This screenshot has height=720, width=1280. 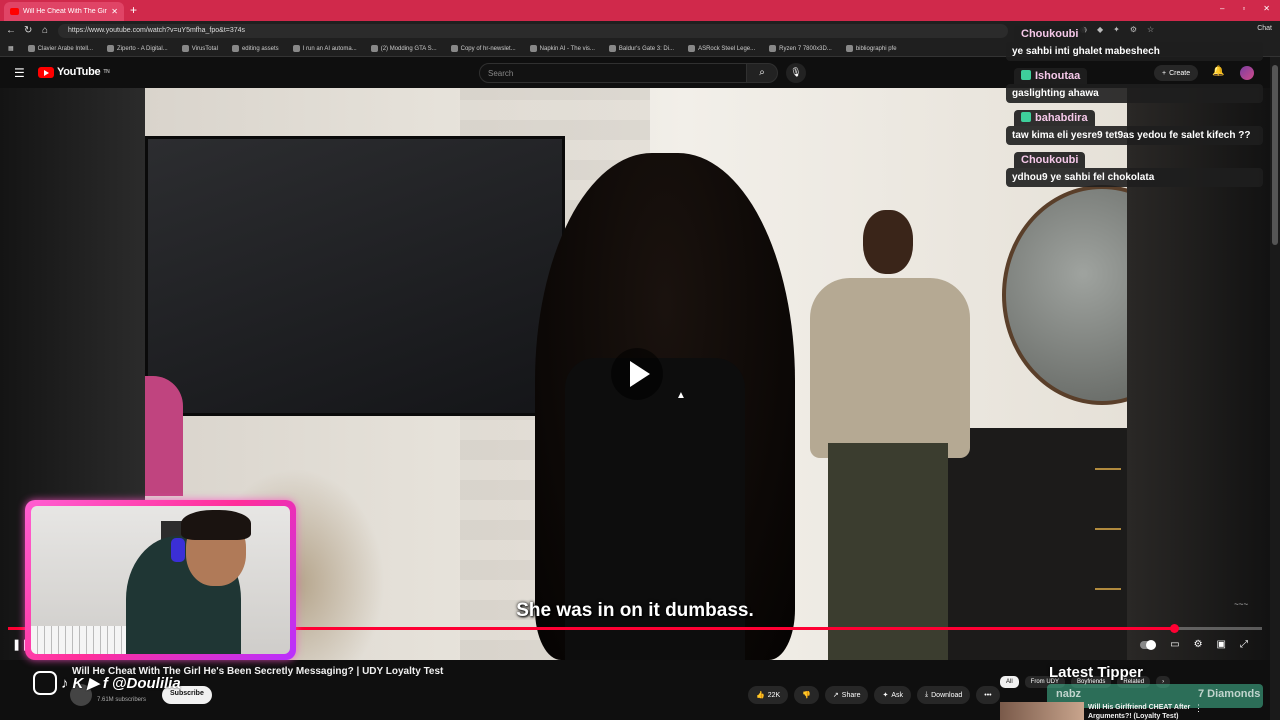 I want to click on bookmark-item: bibliographi pfe, so click(x=871, y=48).